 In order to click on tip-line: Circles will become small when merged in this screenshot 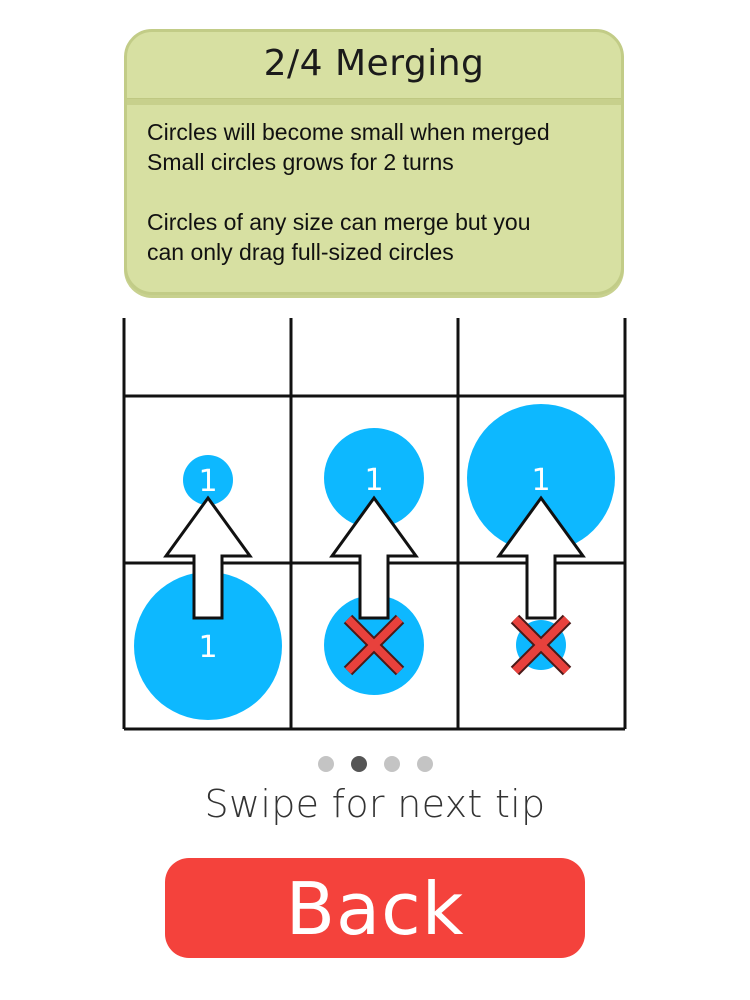, I will do `click(348, 132)`.